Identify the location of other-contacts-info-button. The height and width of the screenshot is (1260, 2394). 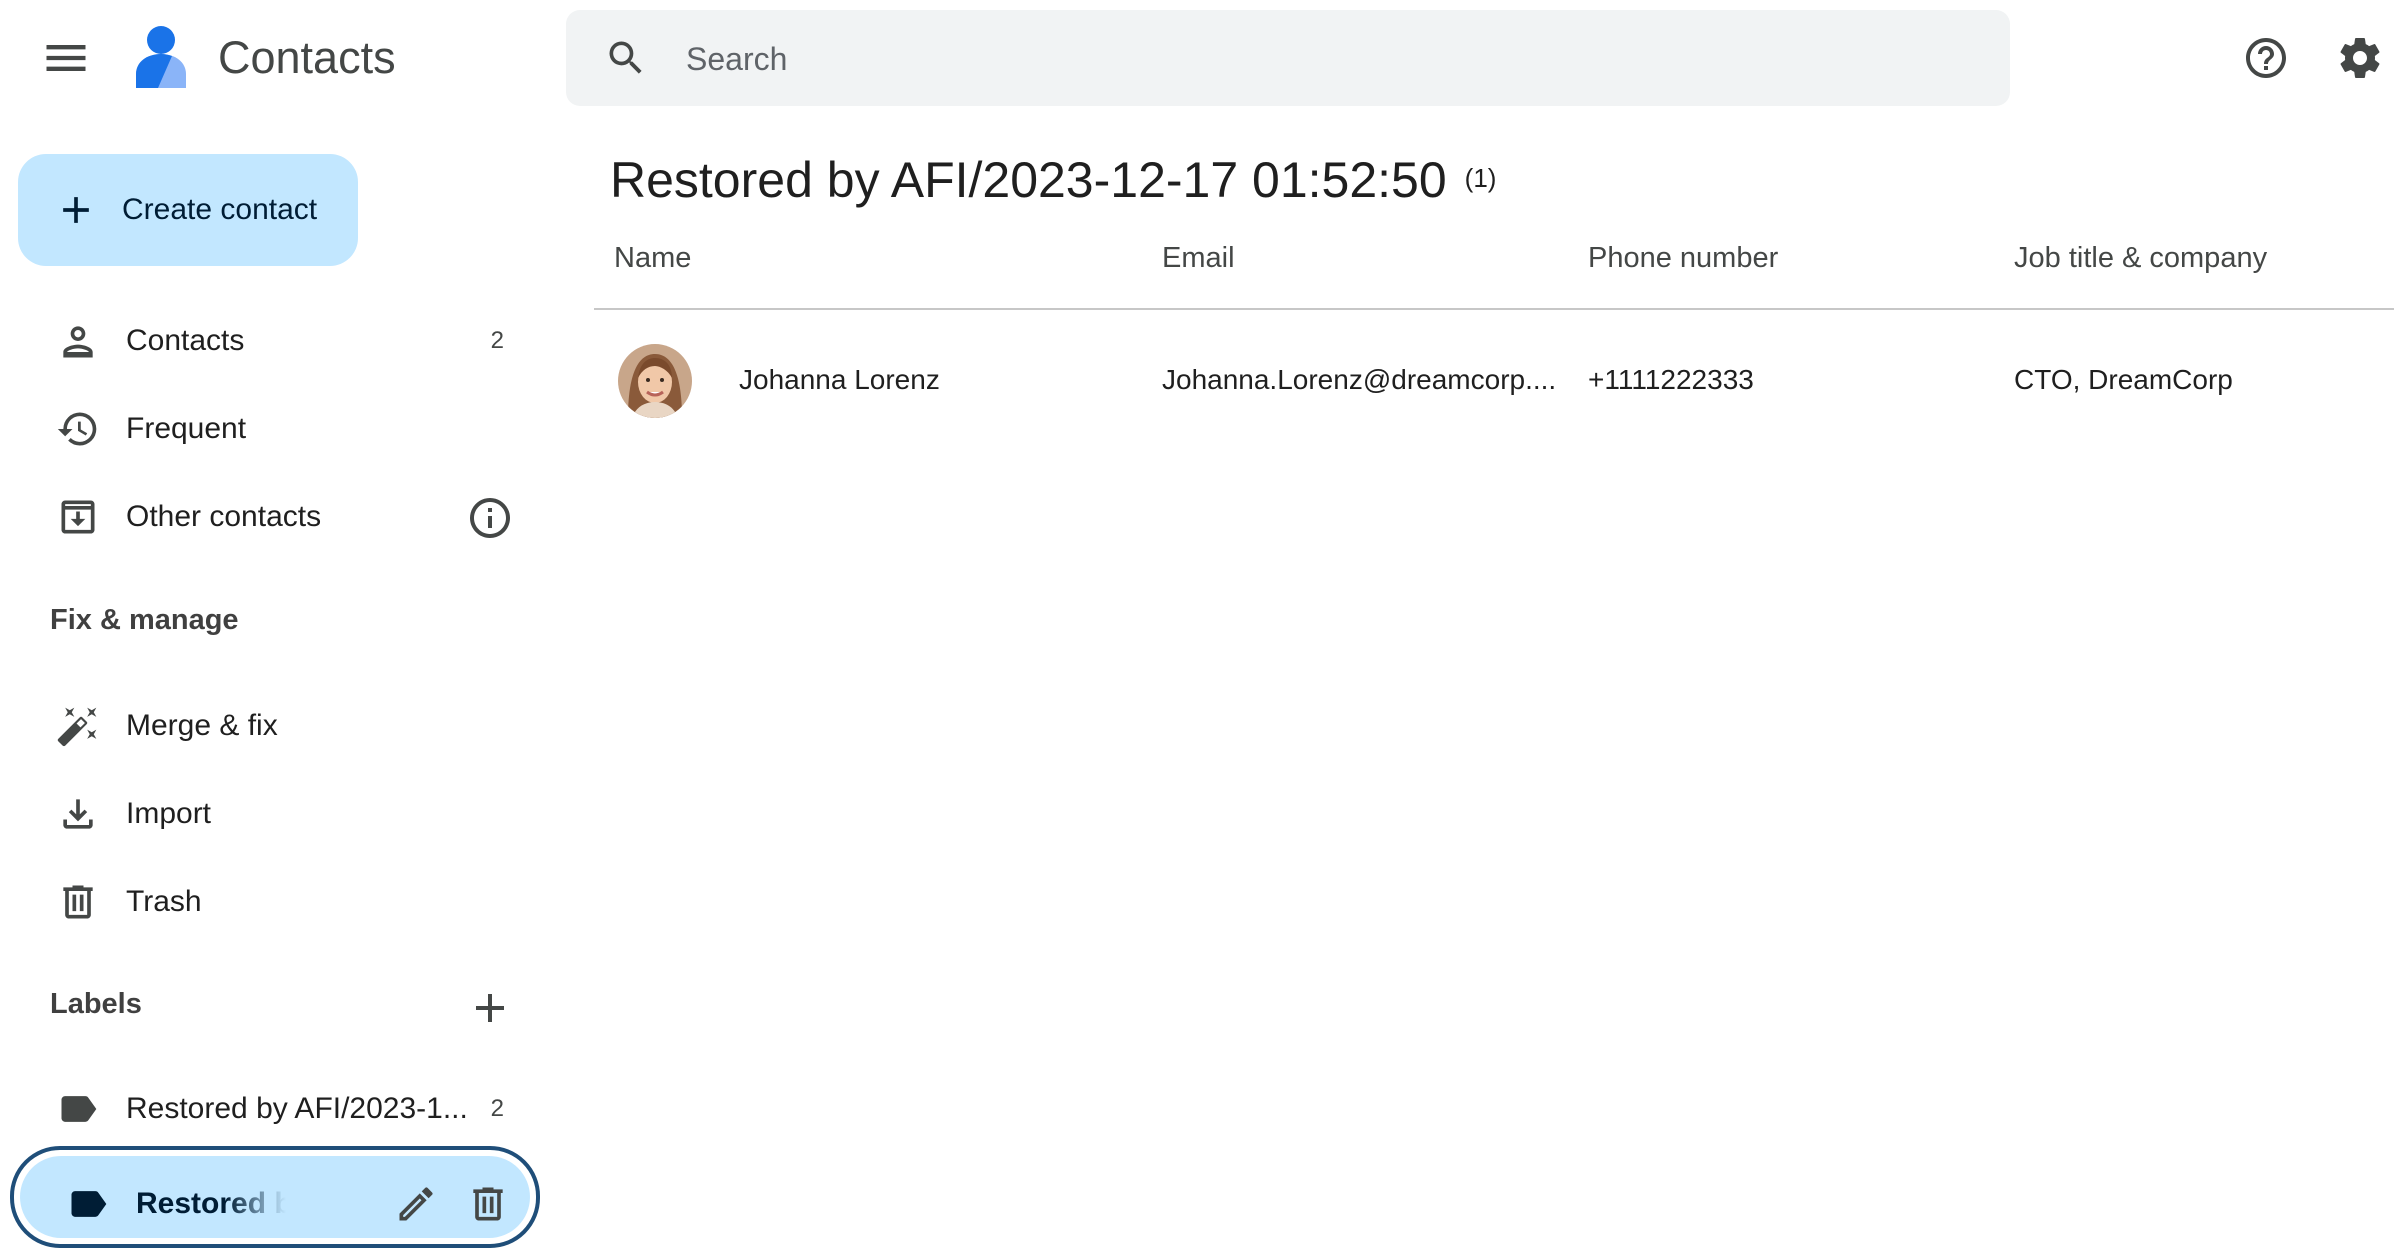
(490, 518).